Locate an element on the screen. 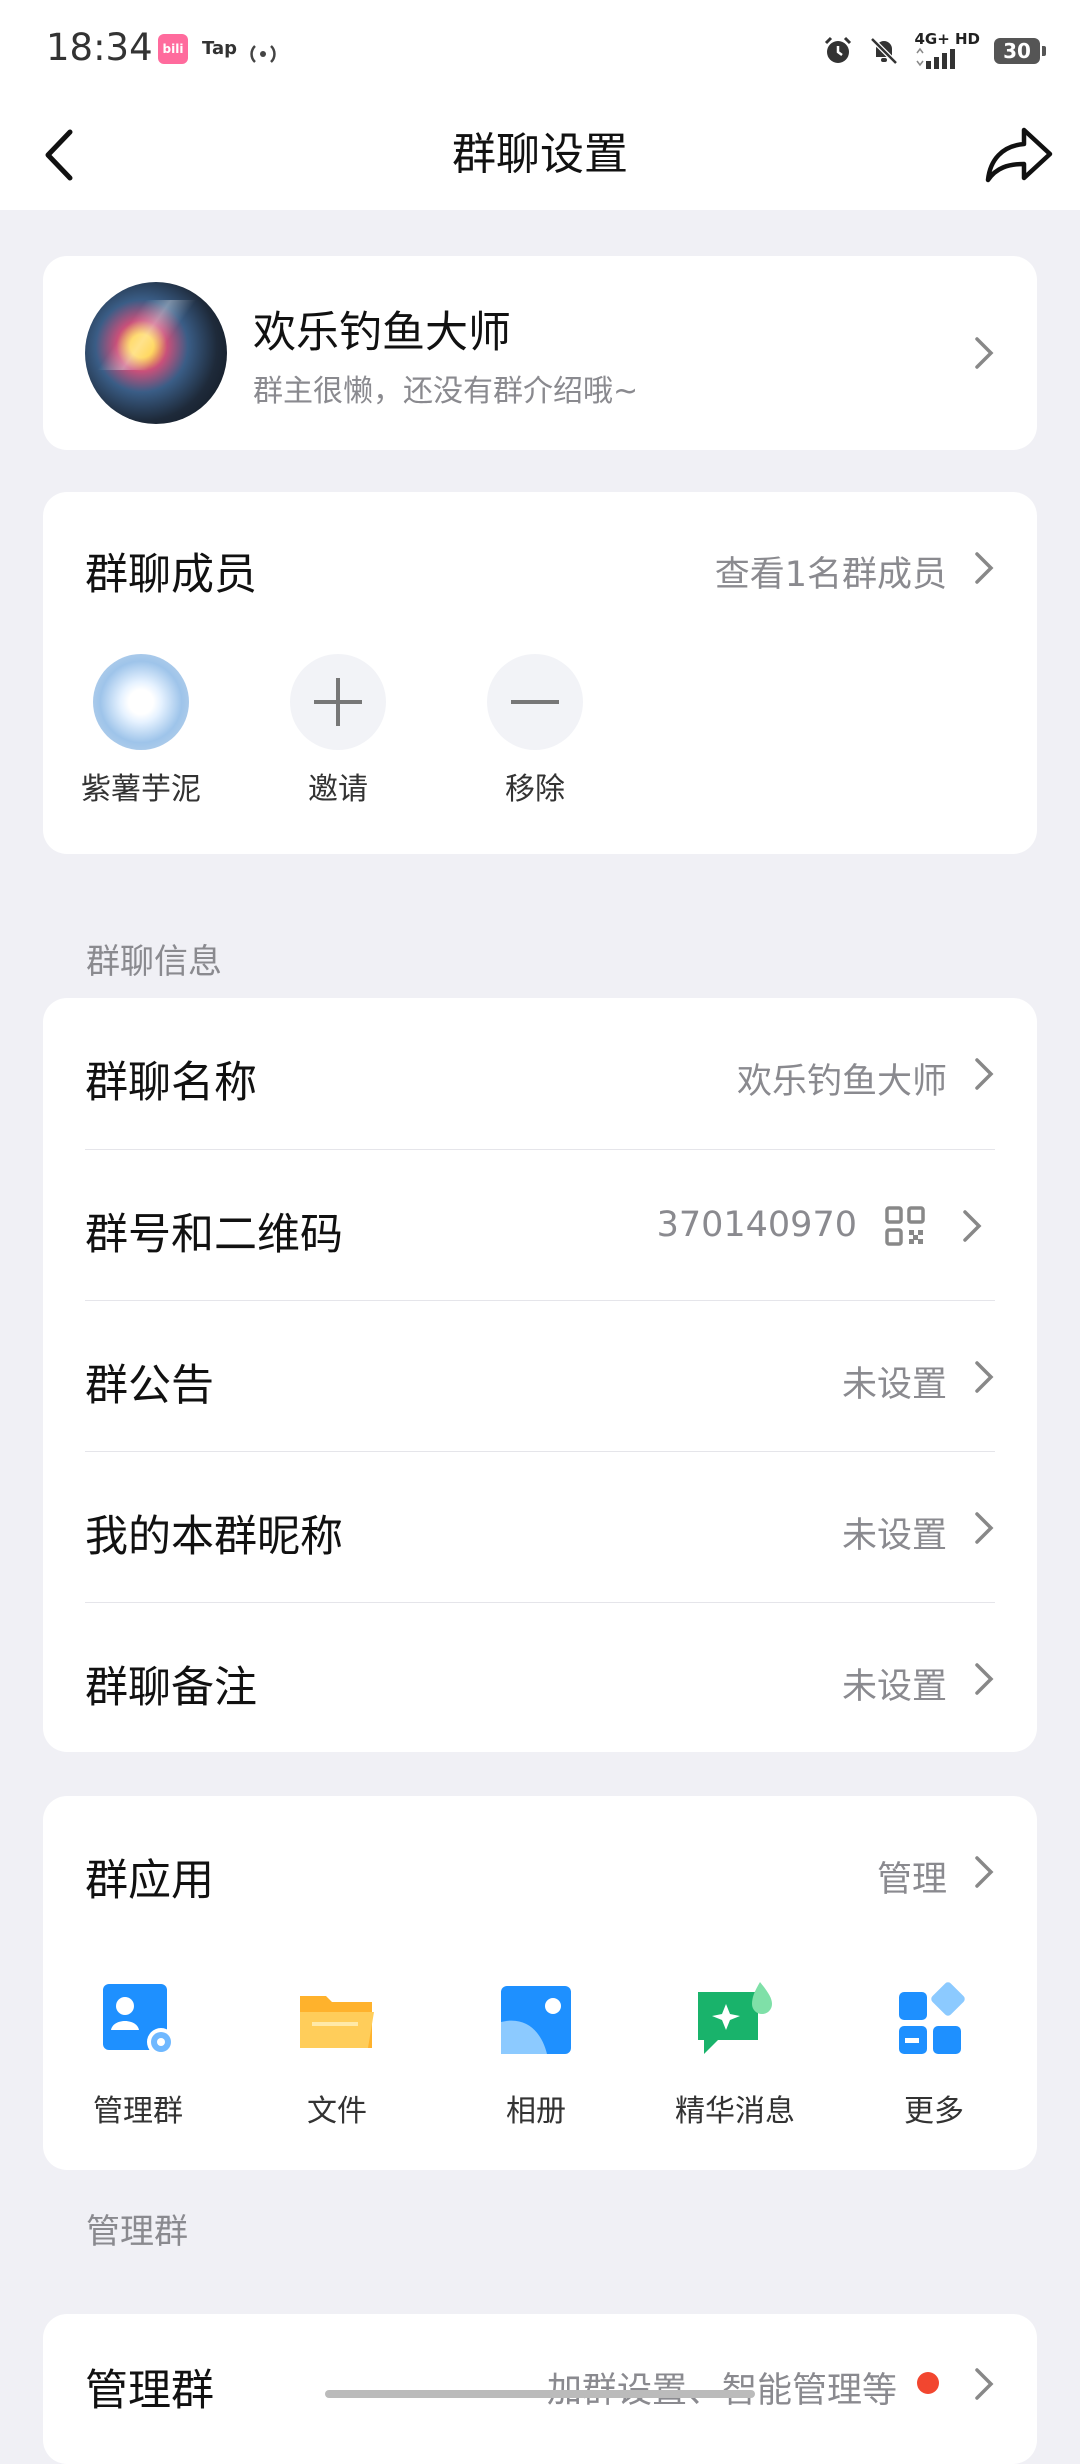 Image resolution: width=1080 pixels, height=2464 pixels. apps-manage-link: 管理 is located at coordinates (912, 1876).